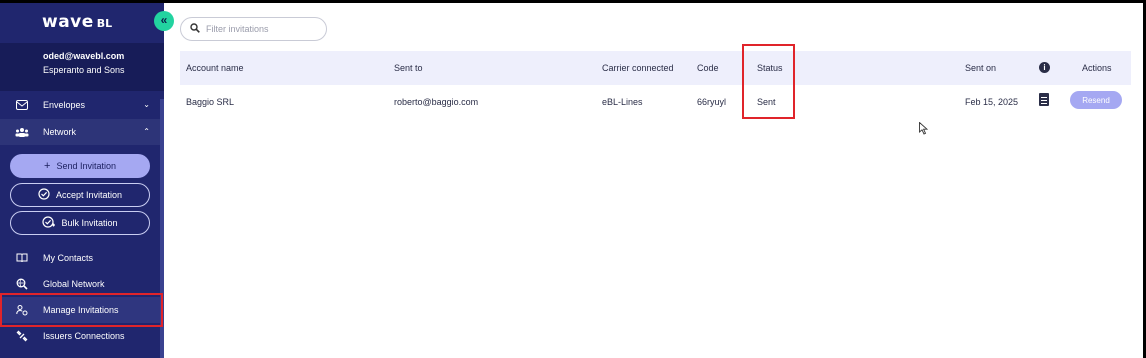 The height and width of the screenshot is (358, 1146). Describe the element at coordinates (22, 258) in the screenshot. I see `book-icon` at that location.